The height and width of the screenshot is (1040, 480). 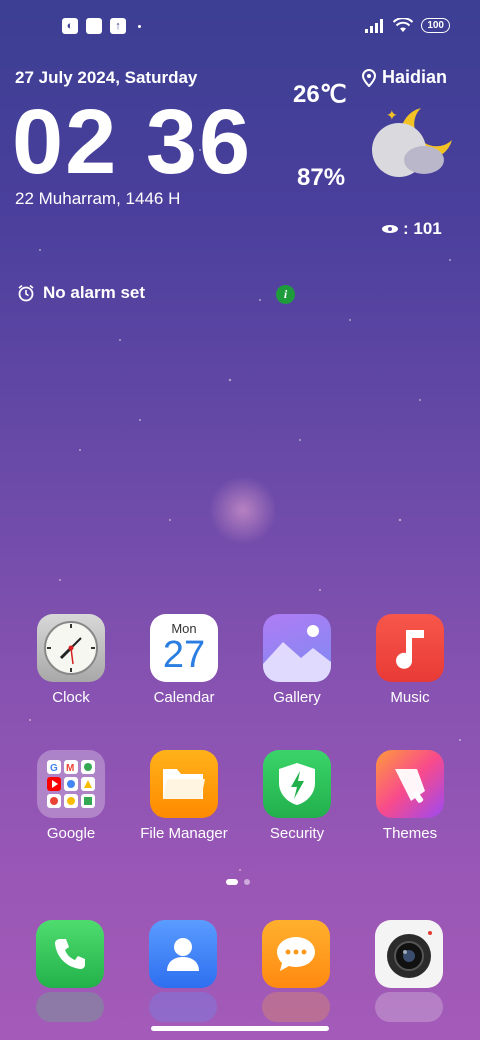 I want to click on leaf-icon, so click(x=390, y=229).